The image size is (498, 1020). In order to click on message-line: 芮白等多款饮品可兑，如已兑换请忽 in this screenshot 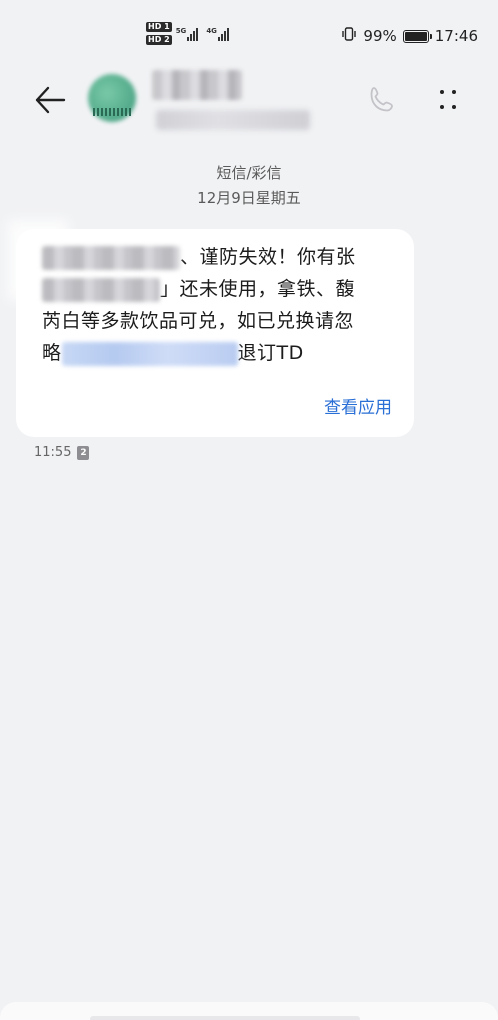, I will do `click(222, 321)`.